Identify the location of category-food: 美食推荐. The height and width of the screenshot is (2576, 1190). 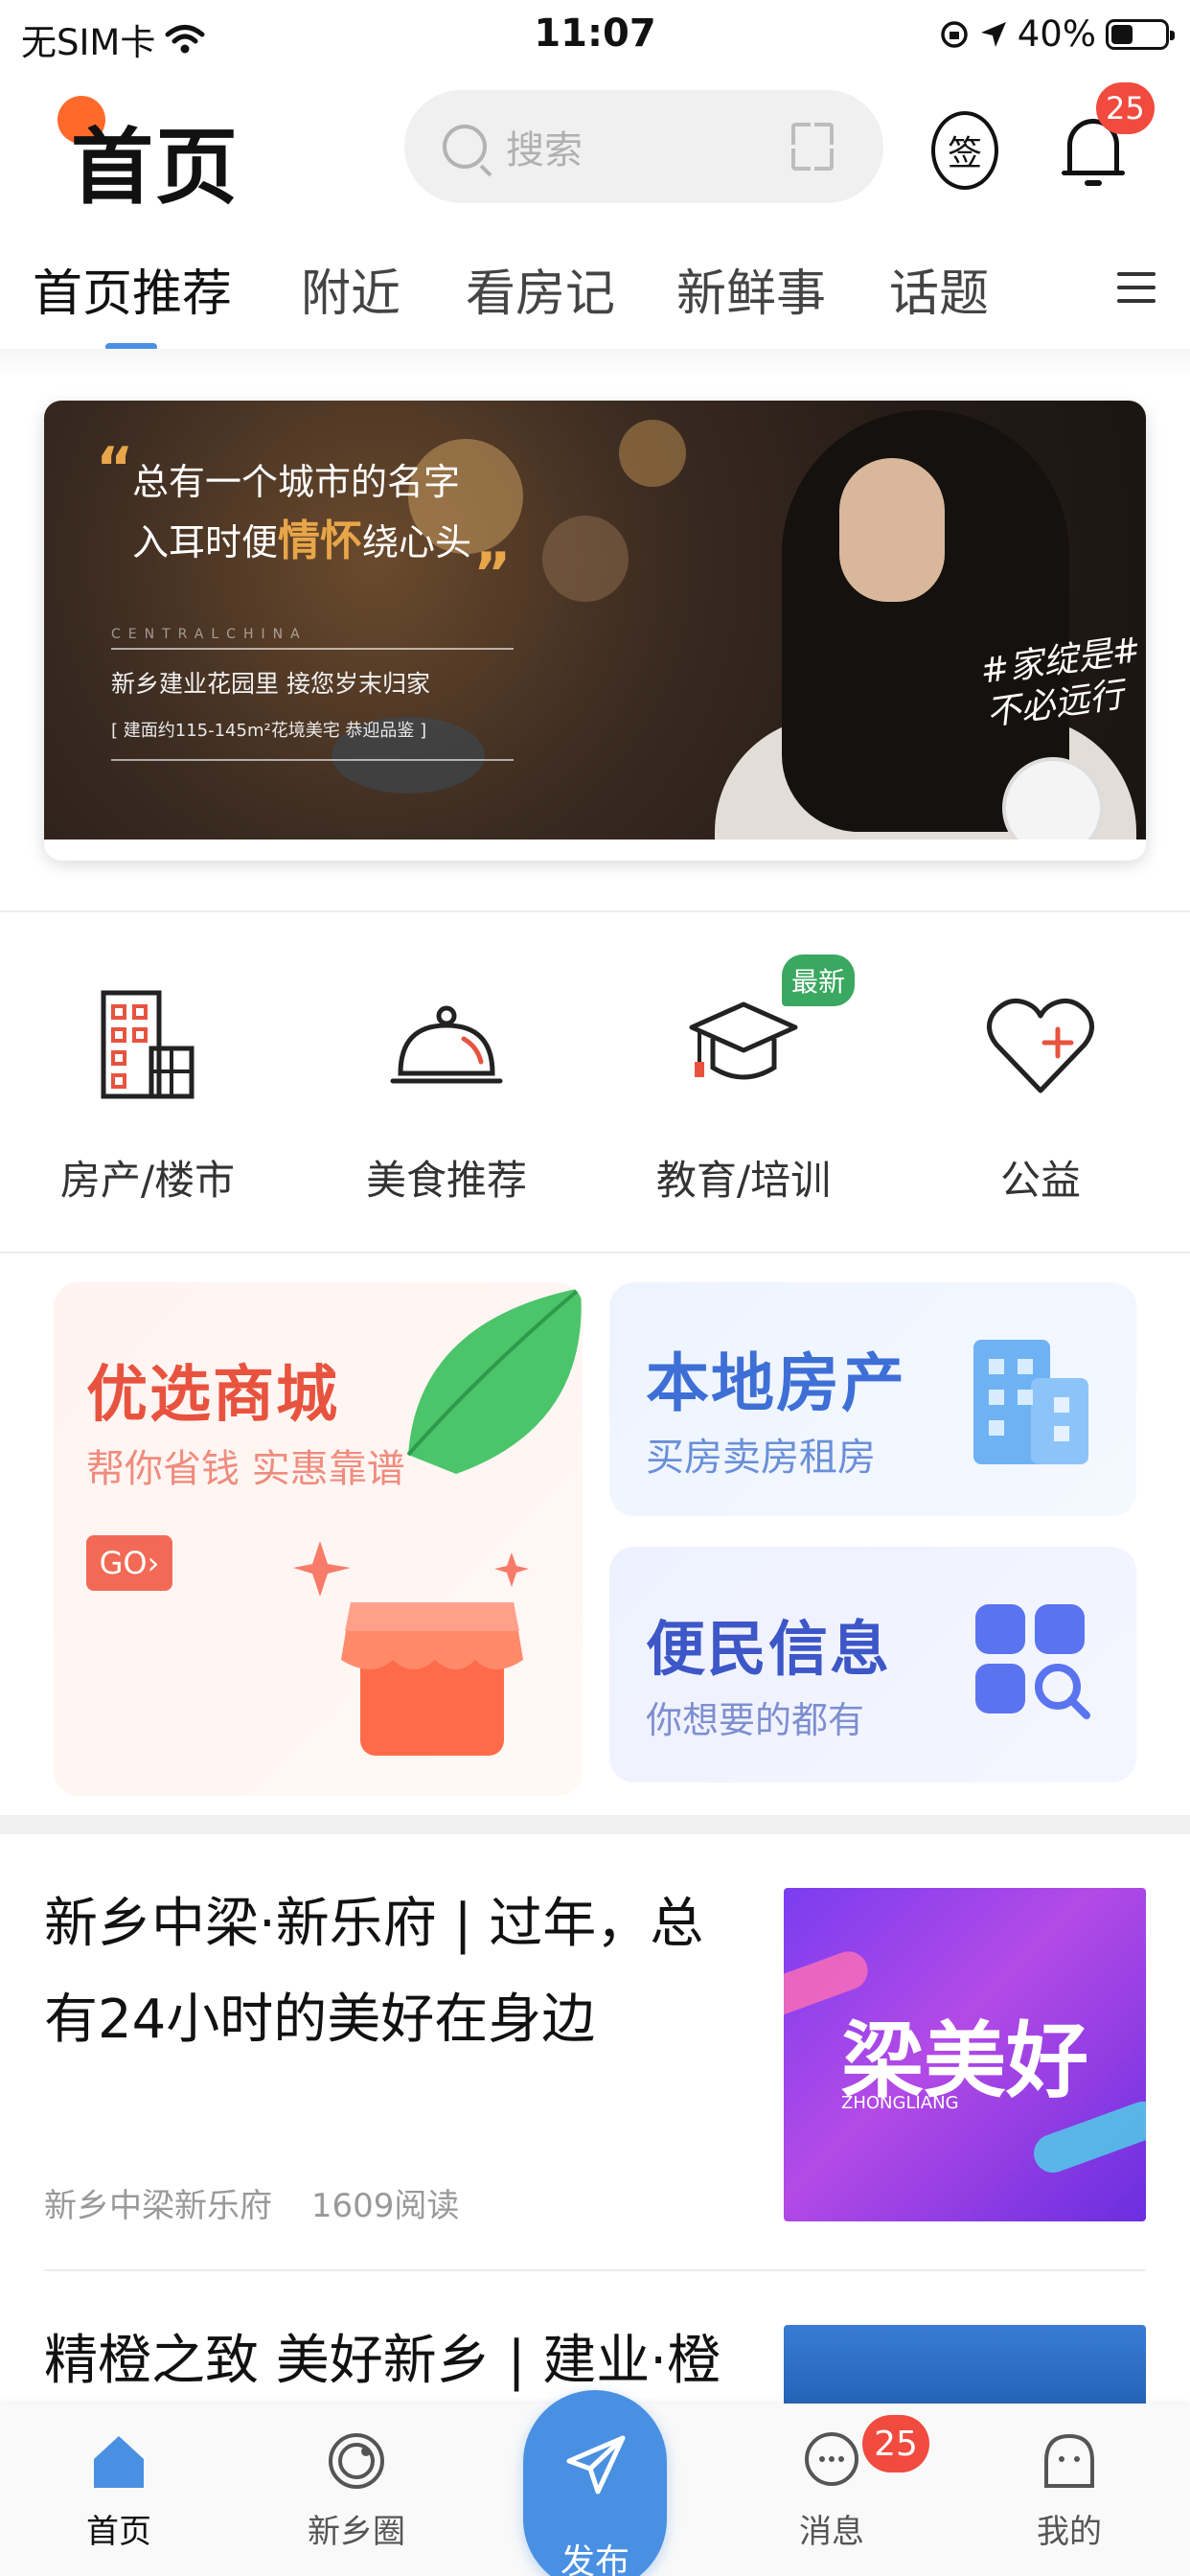
(447, 1097).